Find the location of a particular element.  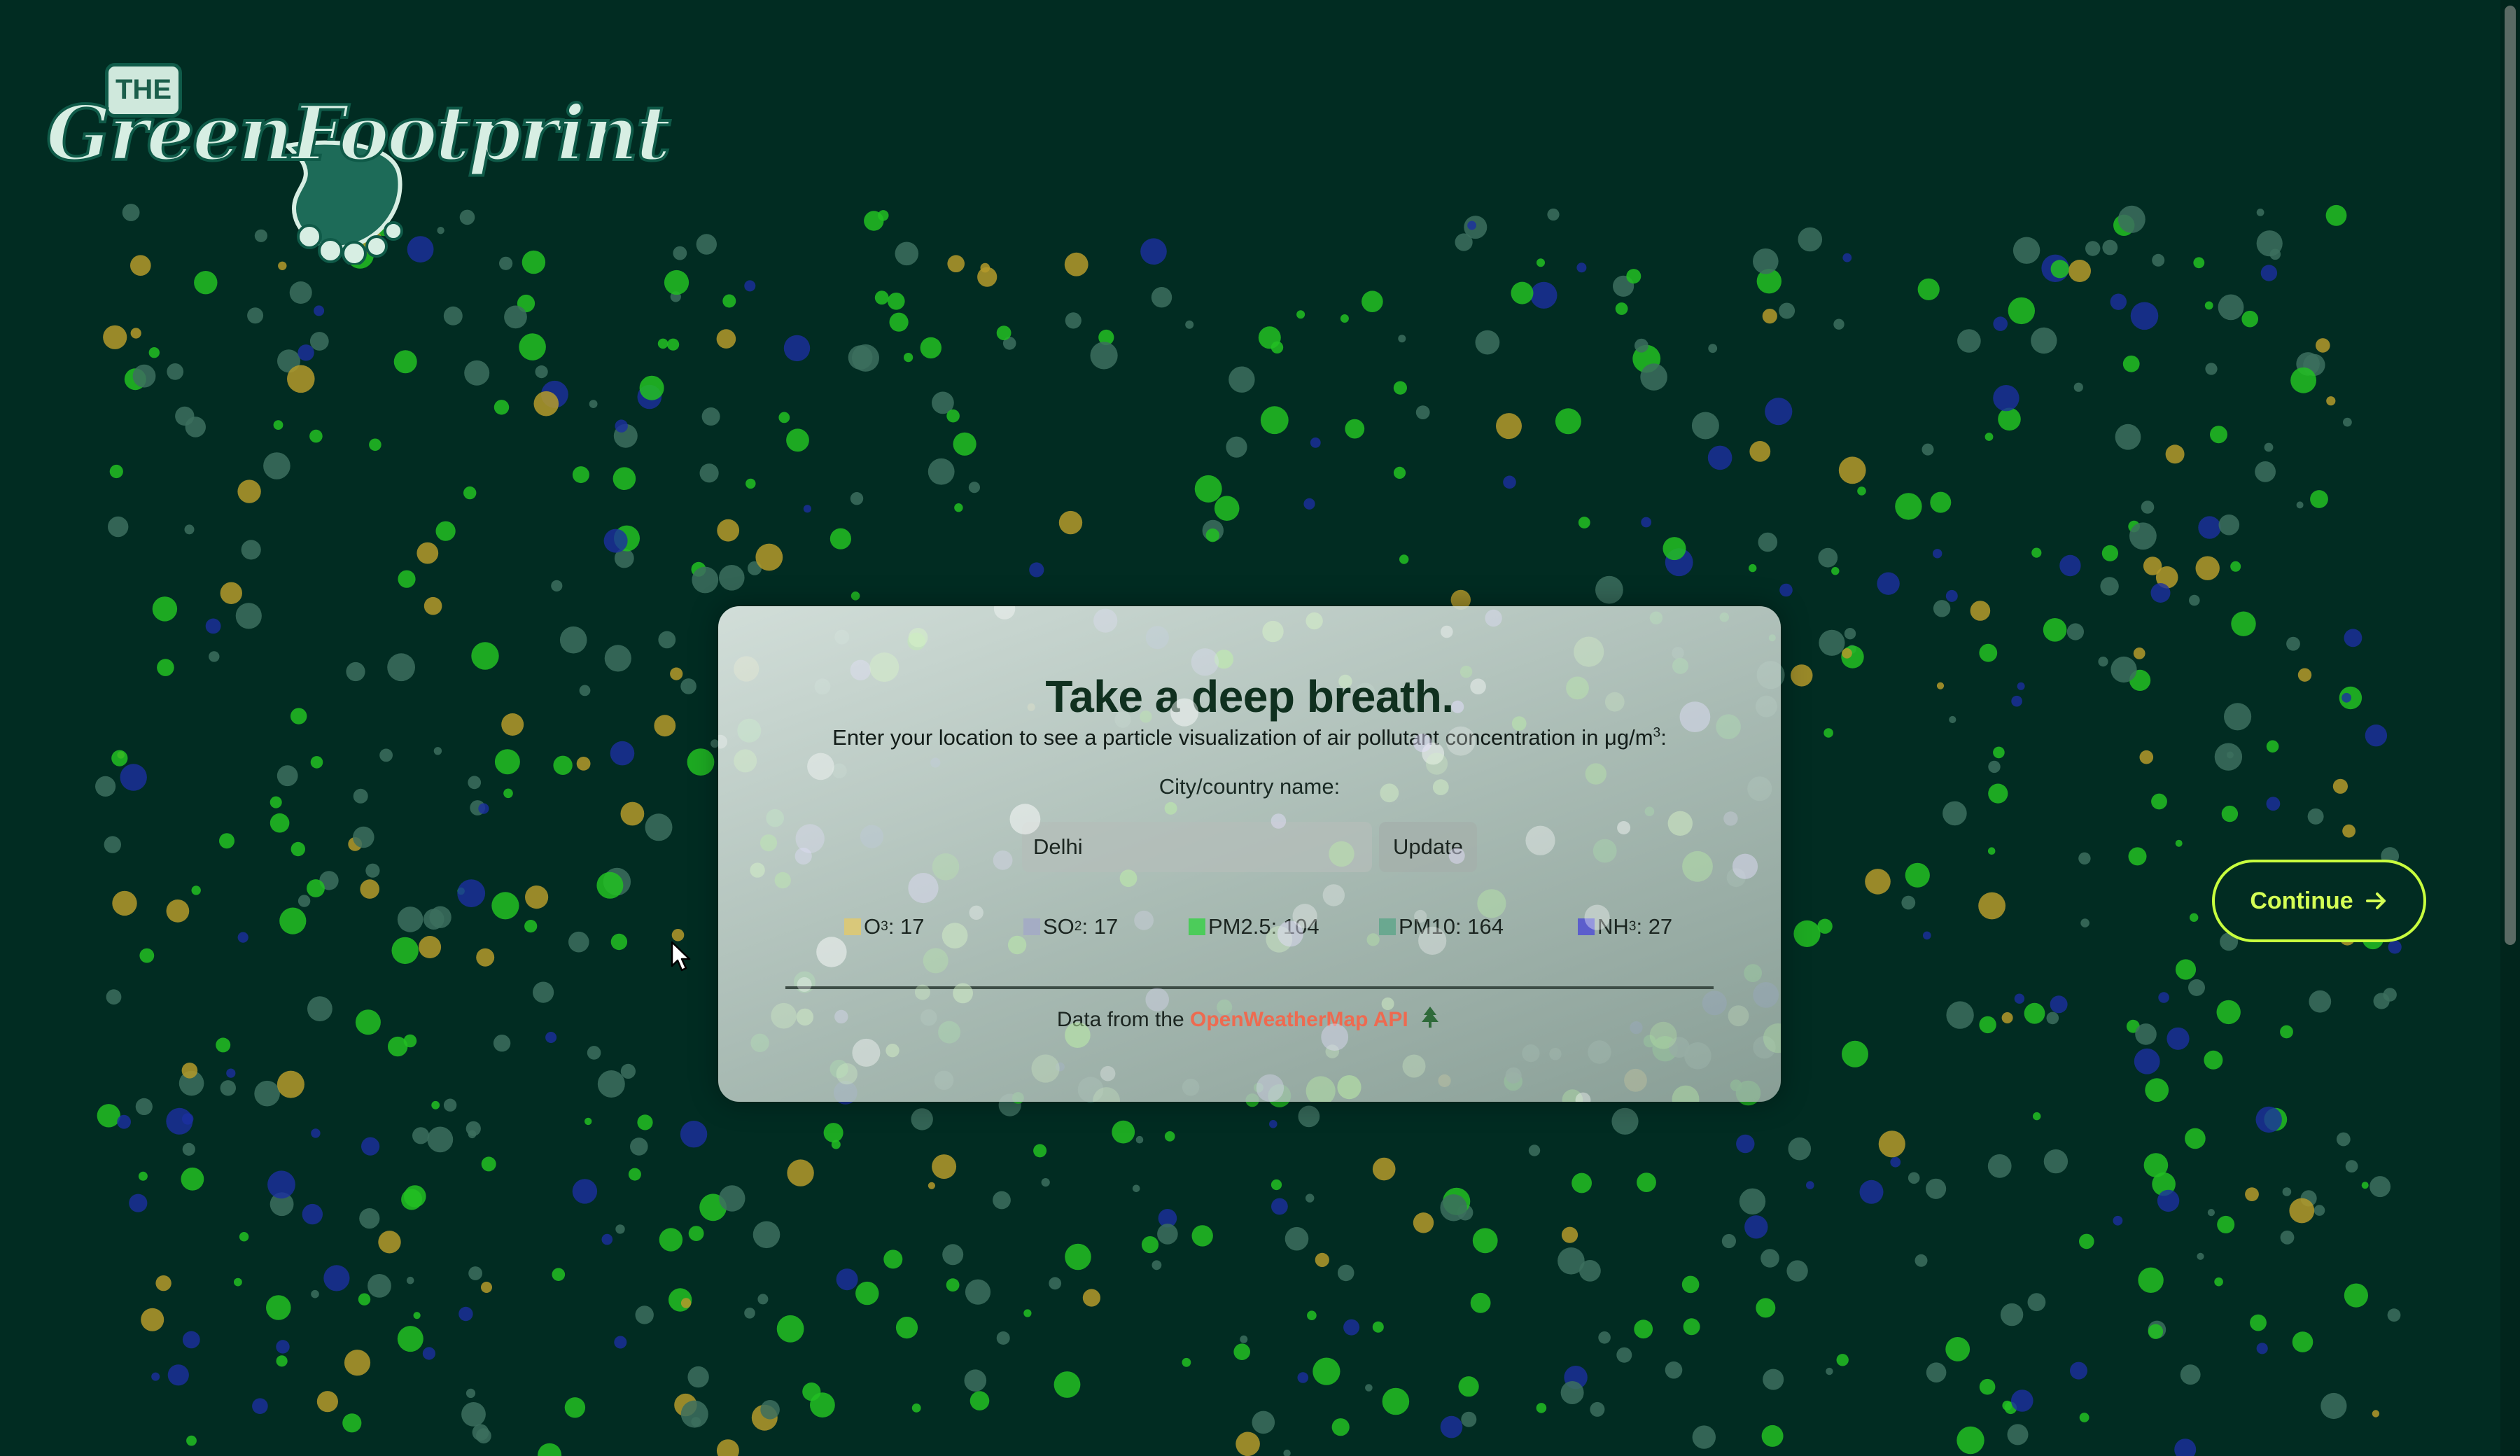

openweathermap-link: OpenWeatherMap API is located at coordinates (1299, 1019).